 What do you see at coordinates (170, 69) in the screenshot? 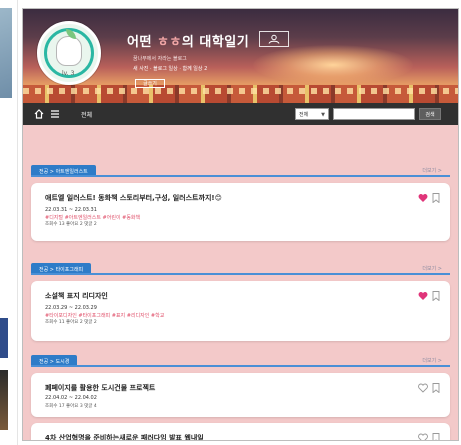
I see `blog-stats: 새 사진 · 블로그 일상 · 함께 일상 2` at bounding box center [170, 69].